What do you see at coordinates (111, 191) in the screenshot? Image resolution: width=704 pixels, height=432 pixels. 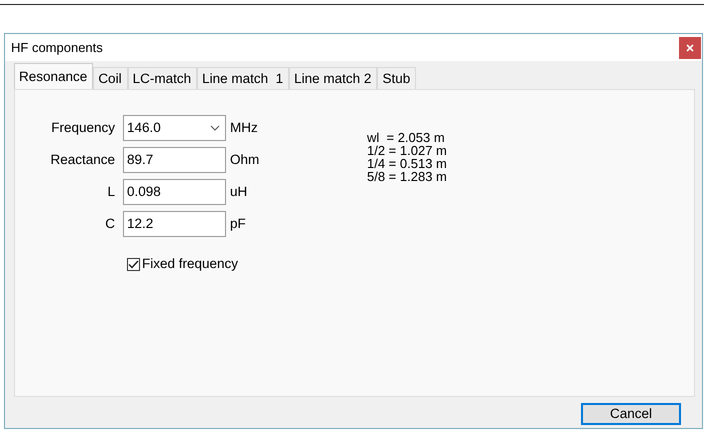 I see `field-label: L` at bounding box center [111, 191].